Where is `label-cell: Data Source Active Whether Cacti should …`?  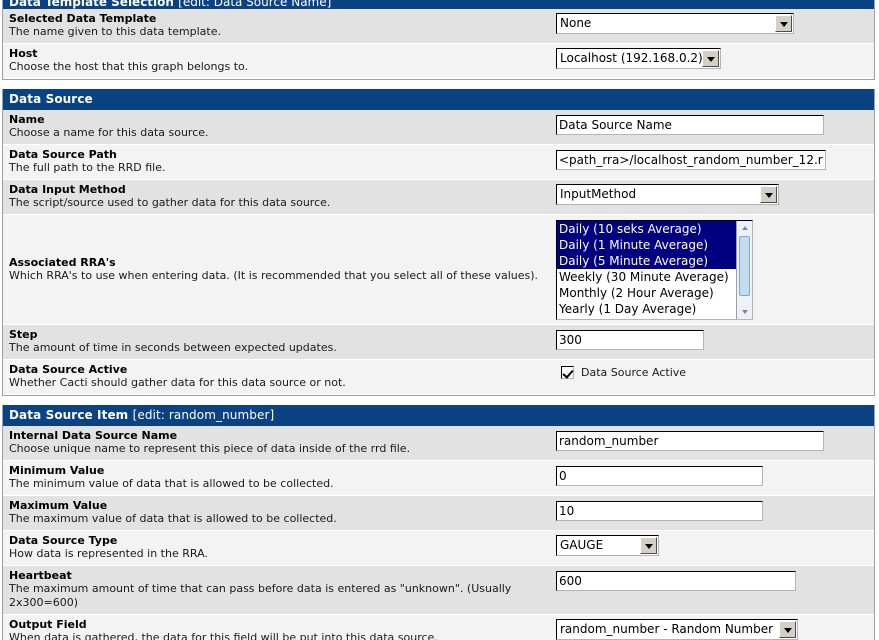 label-cell: Data Source Active Whether Cacti should … is located at coordinates (279, 377).